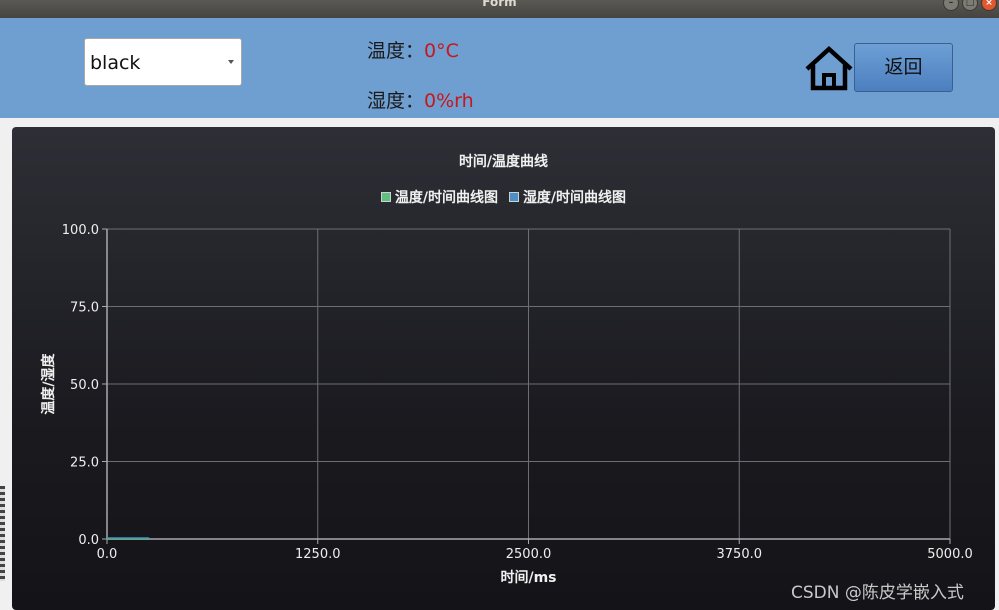 The height and width of the screenshot is (610, 999). What do you see at coordinates (529, 554) in the screenshot?
I see `x-tick-label: 2500.0` at bounding box center [529, 554].